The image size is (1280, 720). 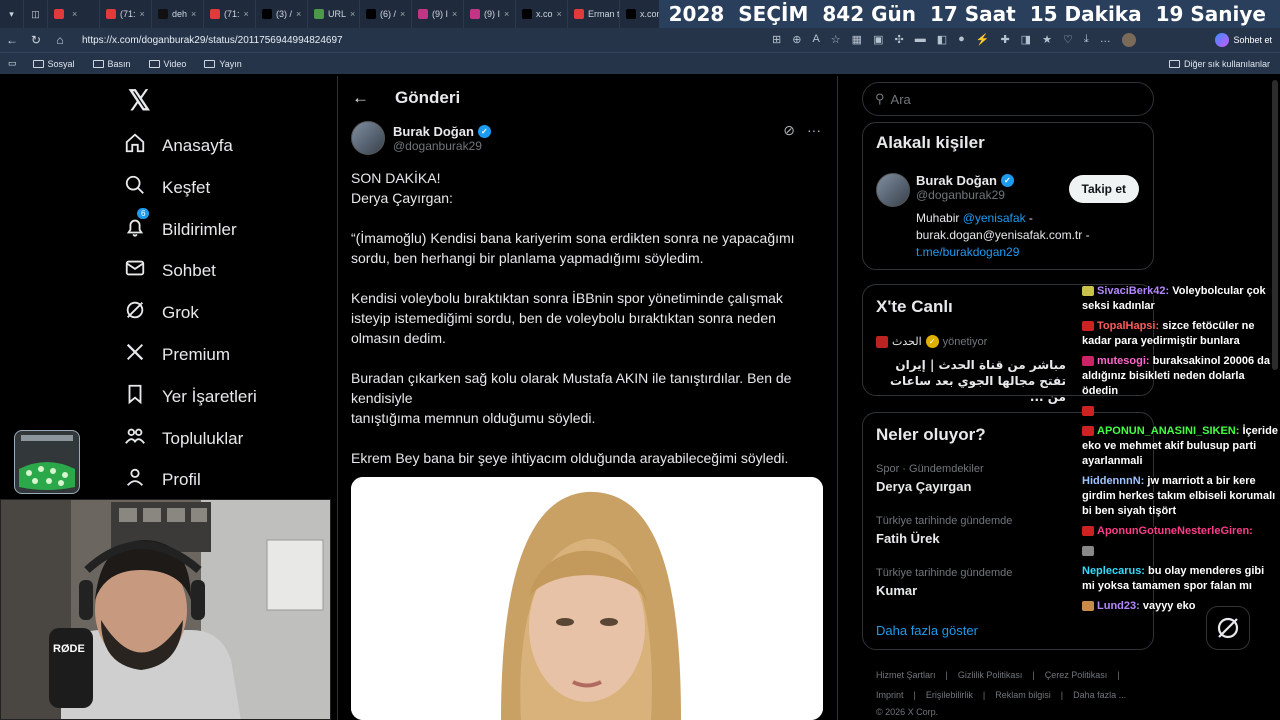 What do you see at coordinates (170, 270) in the screenshot?
I see `nav-item-sohbet: Sohbet` at bounding box center [170, 270].